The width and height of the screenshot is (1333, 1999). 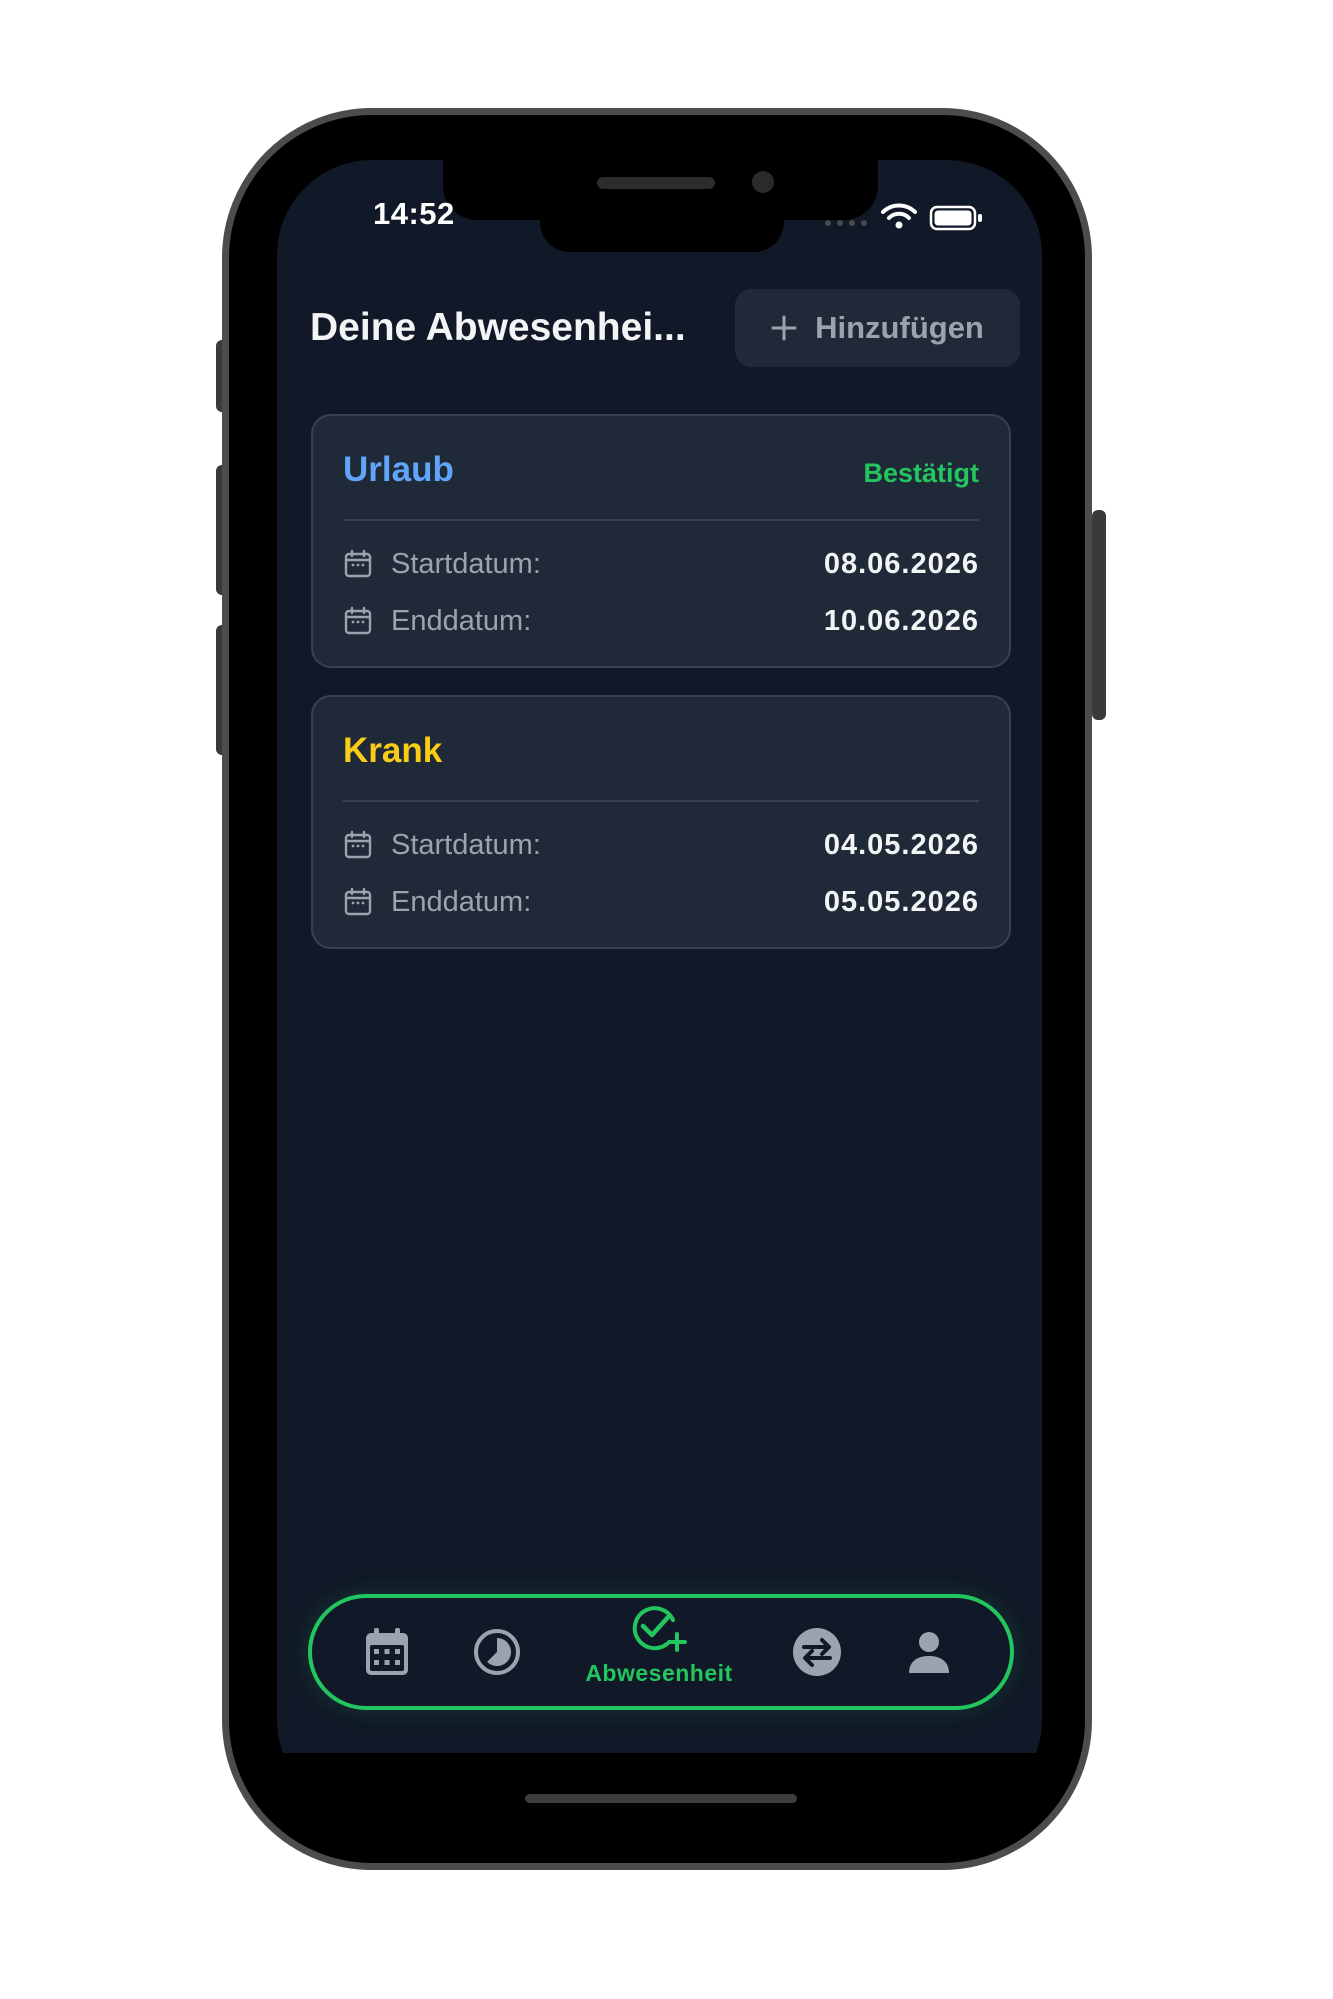 What do you see at coordinates (901, 563) in the screenshot?
I see `start-date-value: 08.06.2026` at bounding box center [901, 563].